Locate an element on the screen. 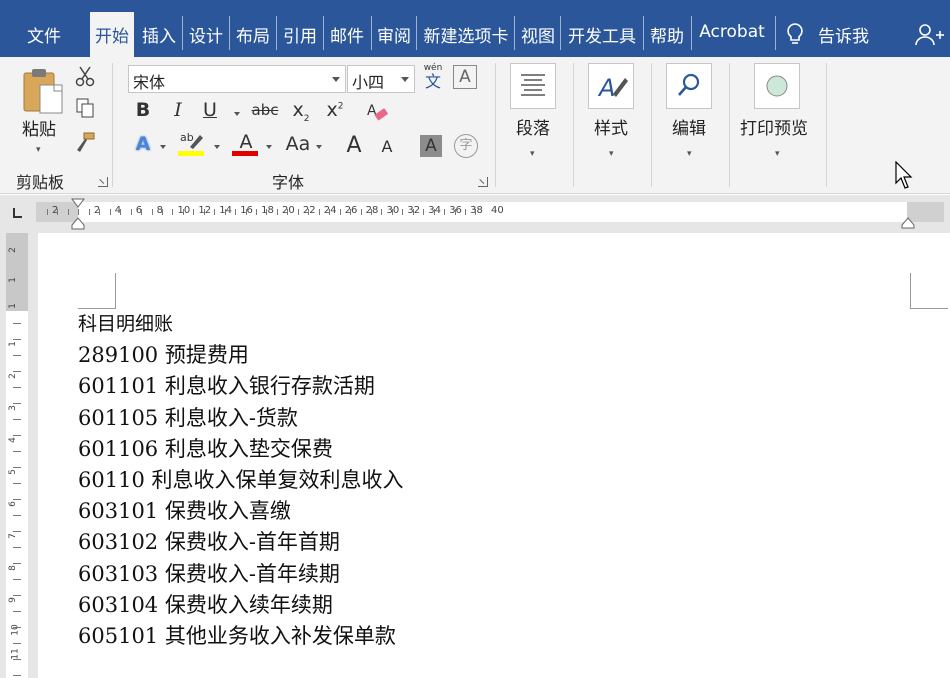 The height and width of the screenshot is (678, 950). paste-icon is located at coordinates (44, 91).